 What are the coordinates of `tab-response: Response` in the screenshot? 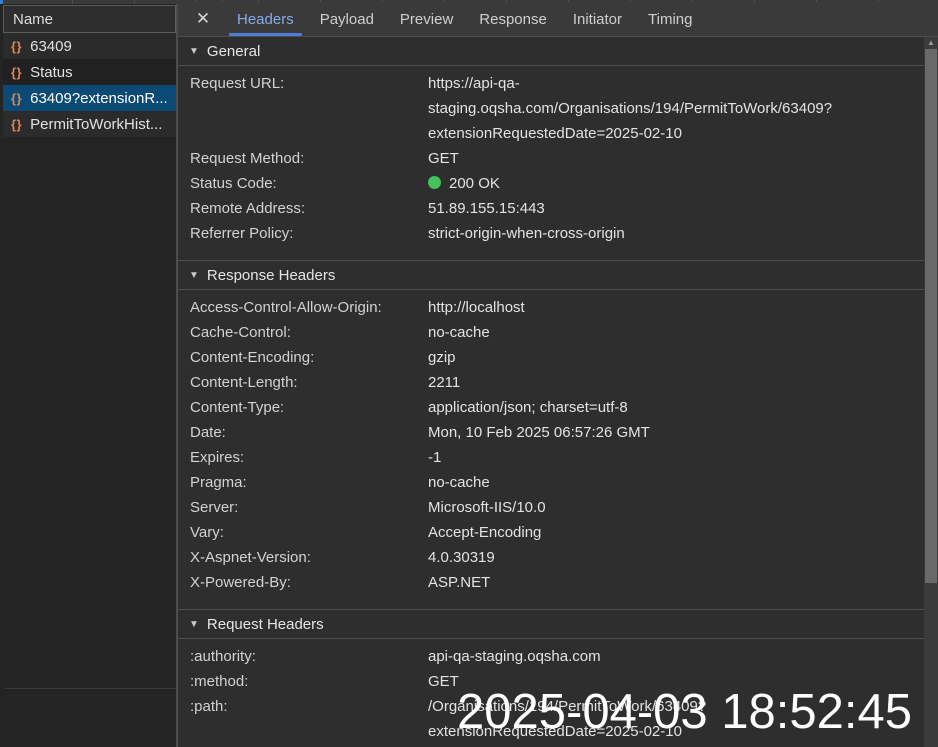 It's located at (513, 19).